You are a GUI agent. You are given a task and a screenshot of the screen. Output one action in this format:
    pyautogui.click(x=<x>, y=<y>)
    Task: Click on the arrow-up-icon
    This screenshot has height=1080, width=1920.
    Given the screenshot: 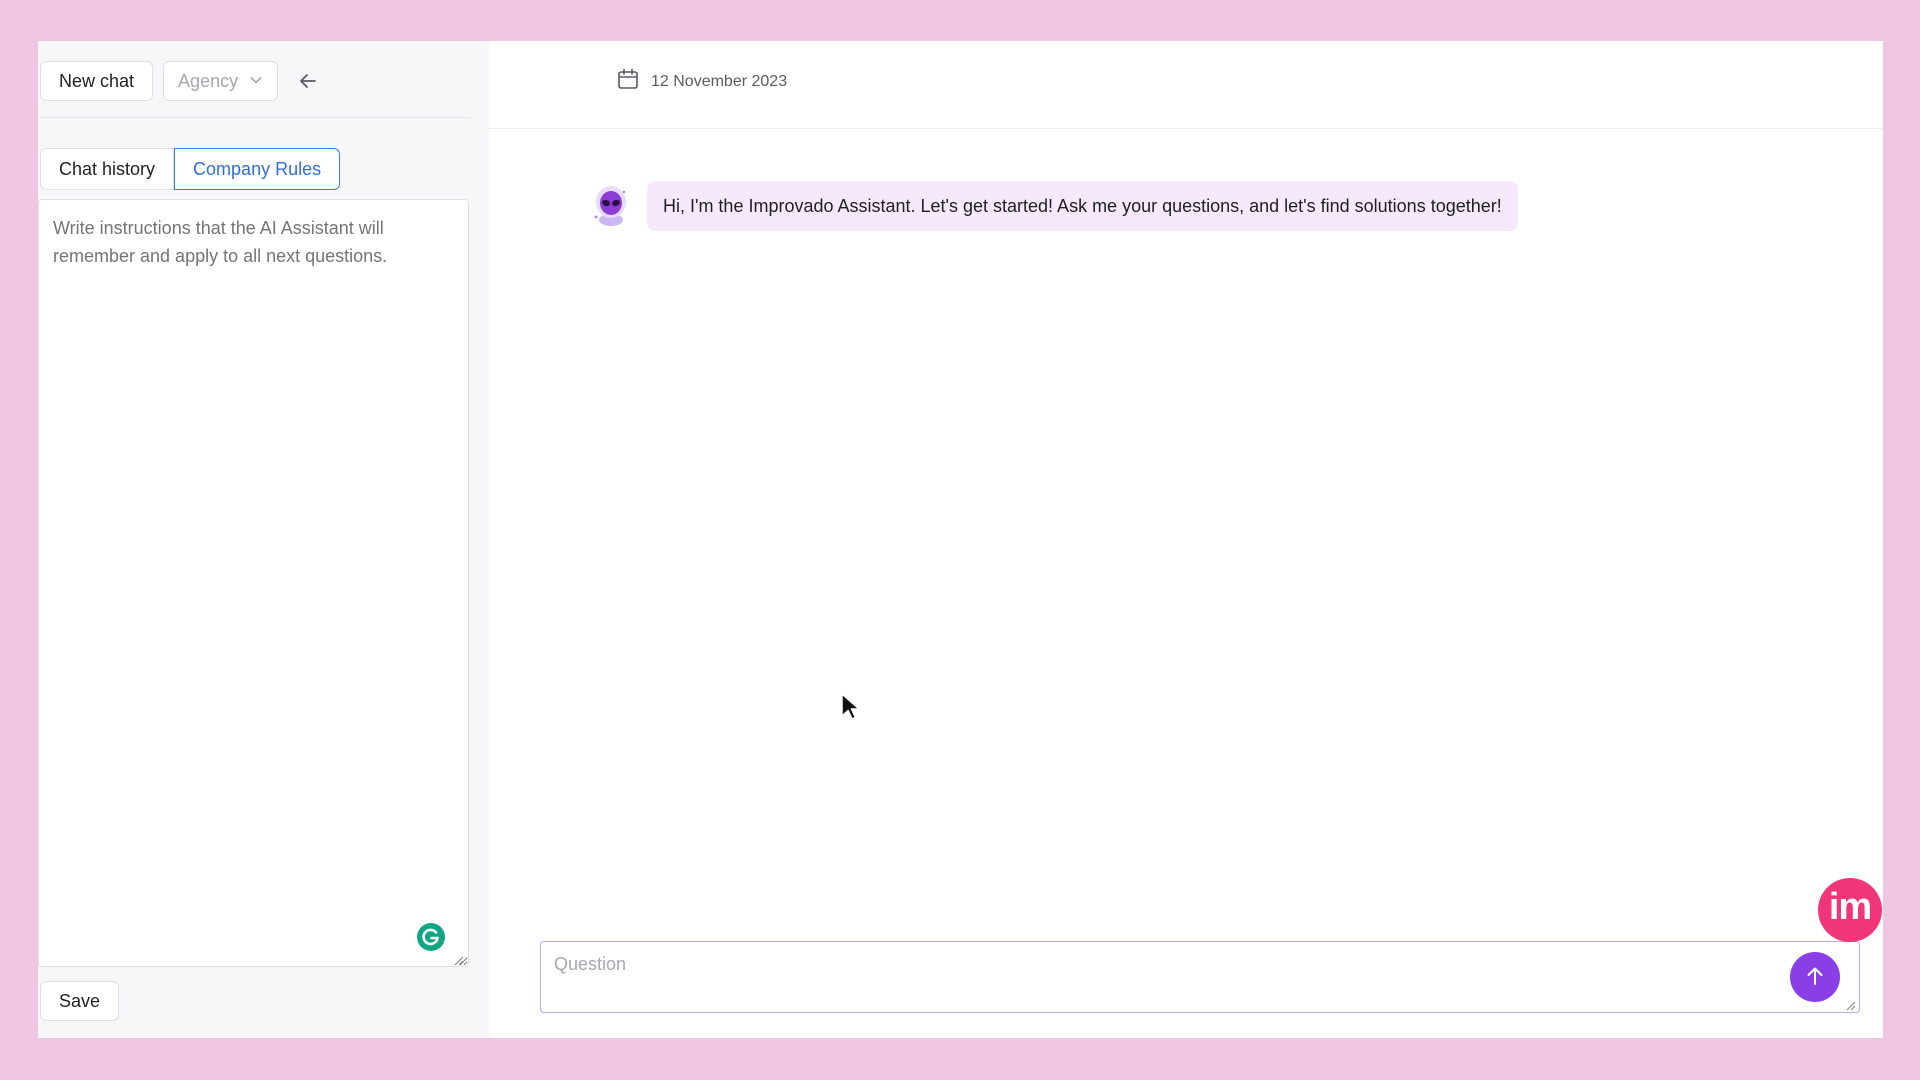 What is the action you would take?
    pyautogui.click(x=1815, y=977)
    